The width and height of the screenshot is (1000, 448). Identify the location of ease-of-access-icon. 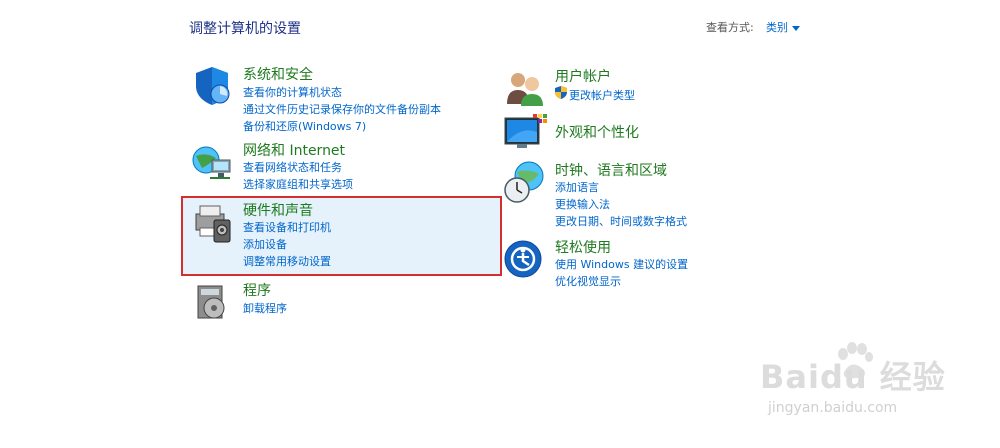
(525, 259).